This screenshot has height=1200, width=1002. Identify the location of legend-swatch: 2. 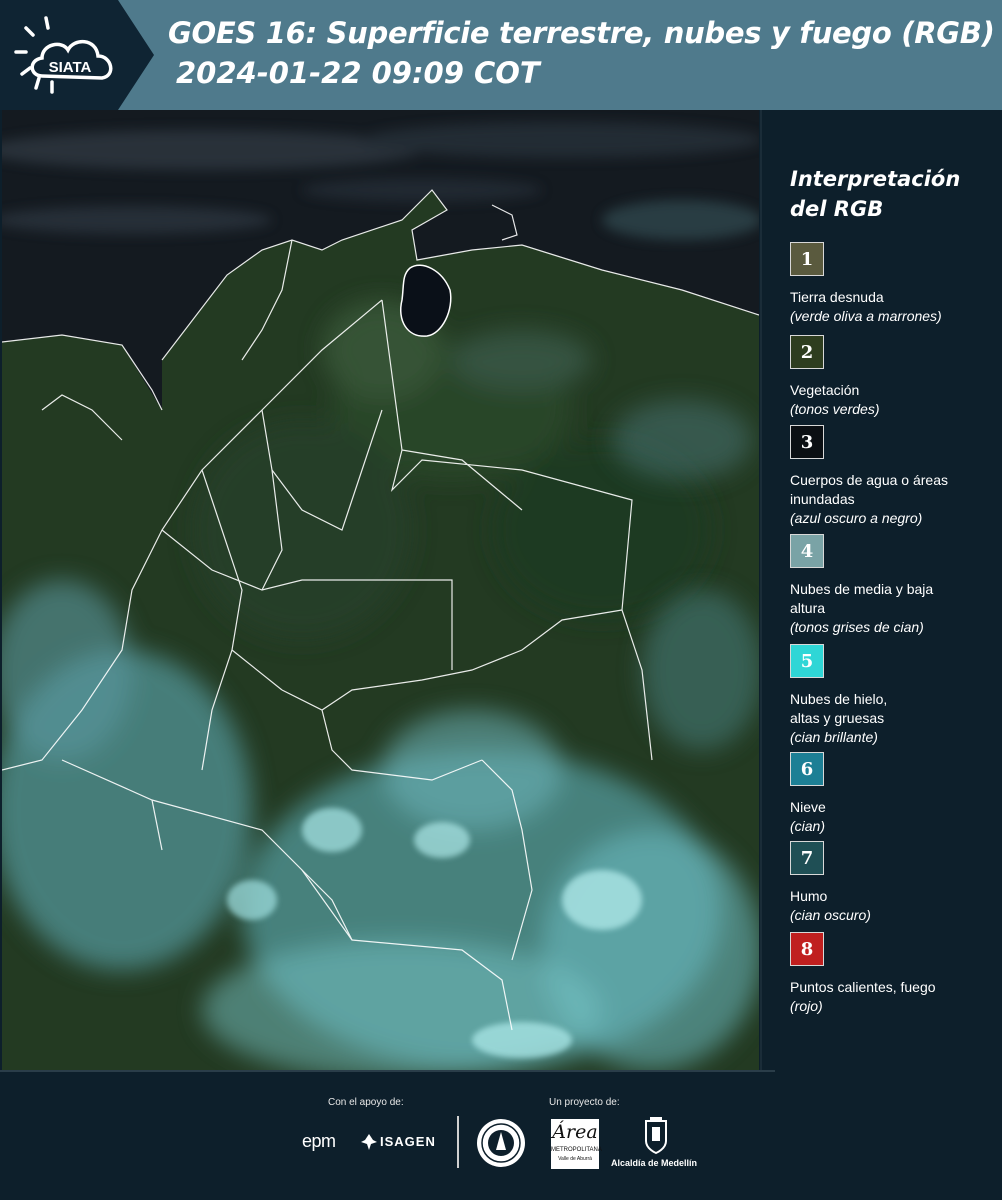
(807, 352).